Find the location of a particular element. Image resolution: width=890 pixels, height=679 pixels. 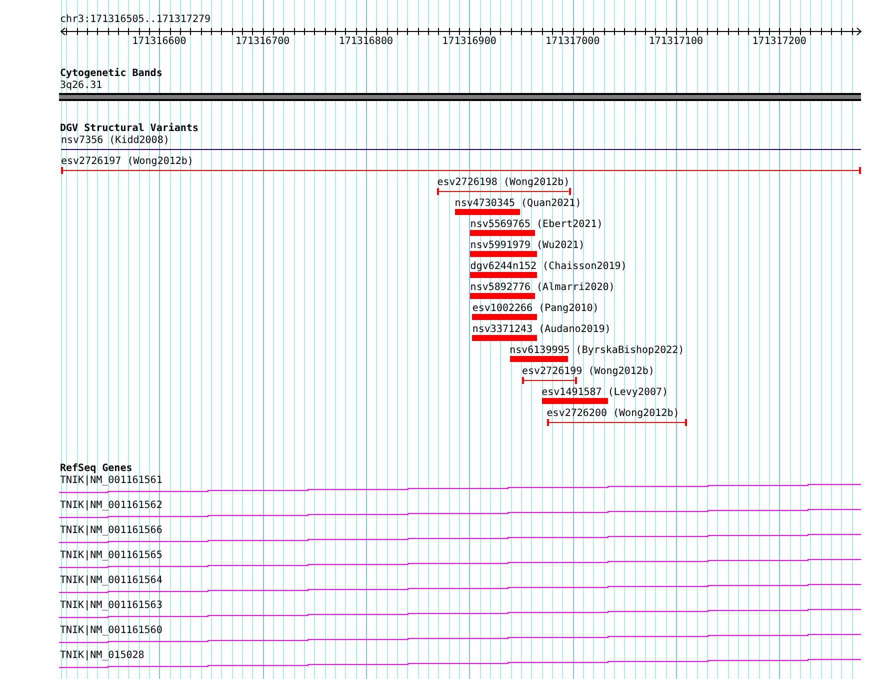

gene-label: TNIK|NM_015028 is located at coordinates (102, 656).